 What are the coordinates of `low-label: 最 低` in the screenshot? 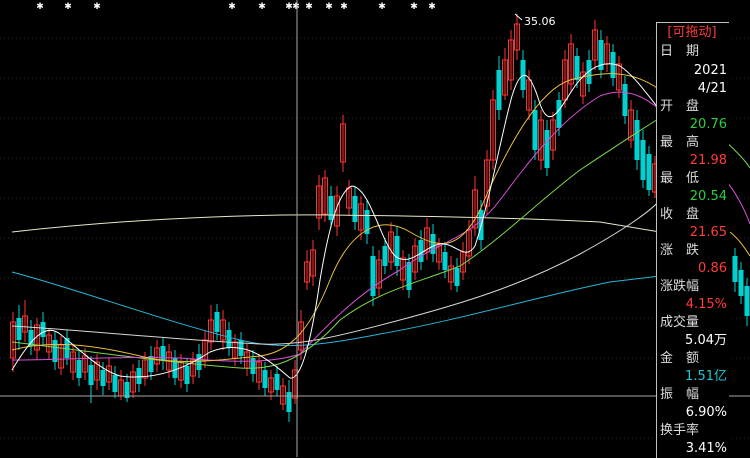 It's located at (680, 178).